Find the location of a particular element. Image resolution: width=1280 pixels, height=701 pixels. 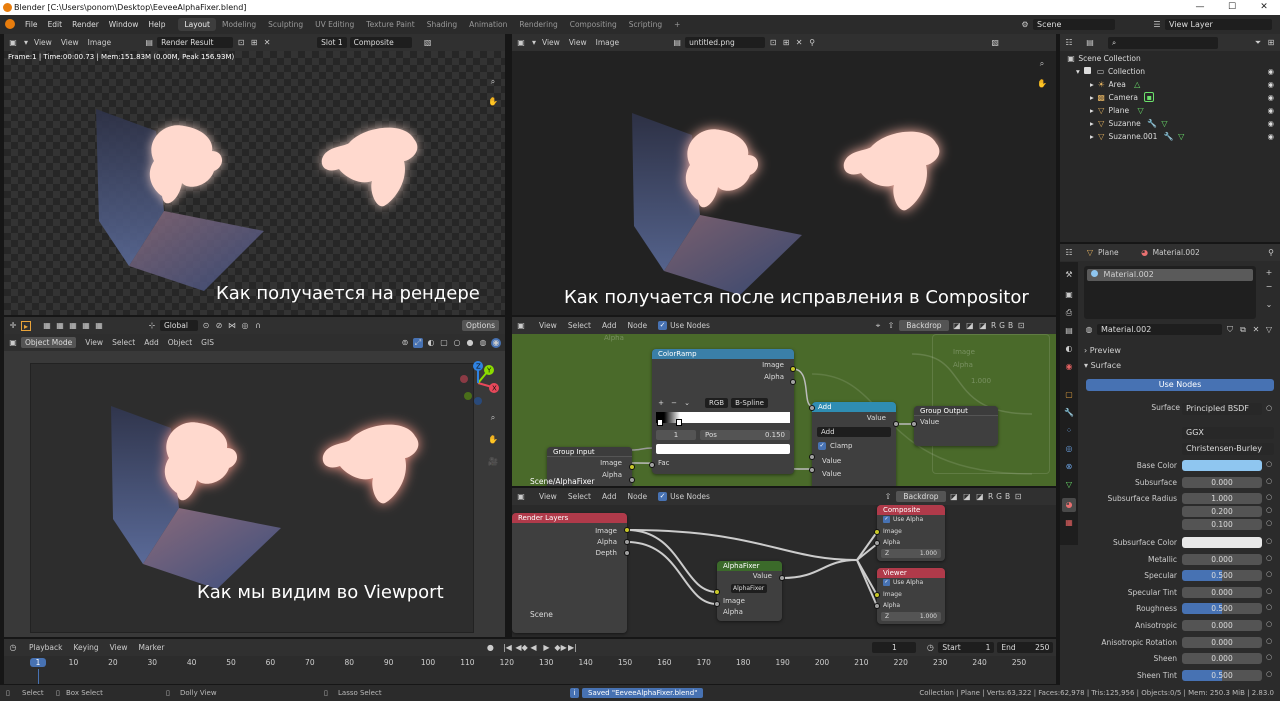

unlink-material-icon: ✕ is located at coordinates (1256, 330).